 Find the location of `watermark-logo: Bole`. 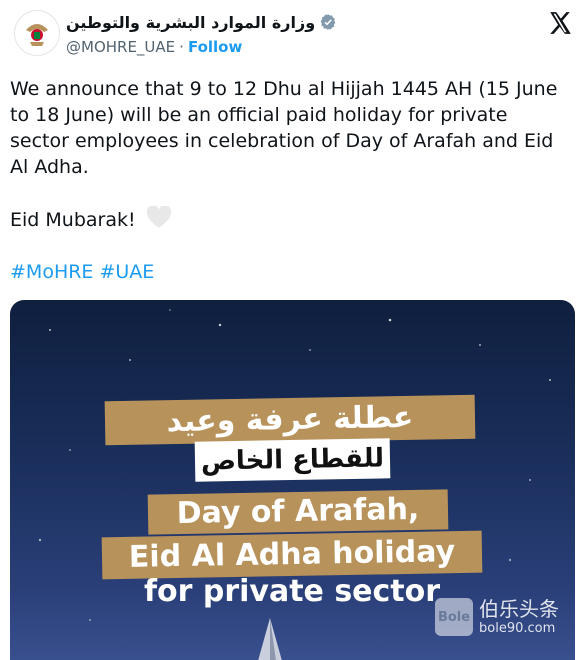

watermark-logo: Bole is located at coordinates (454, 617).